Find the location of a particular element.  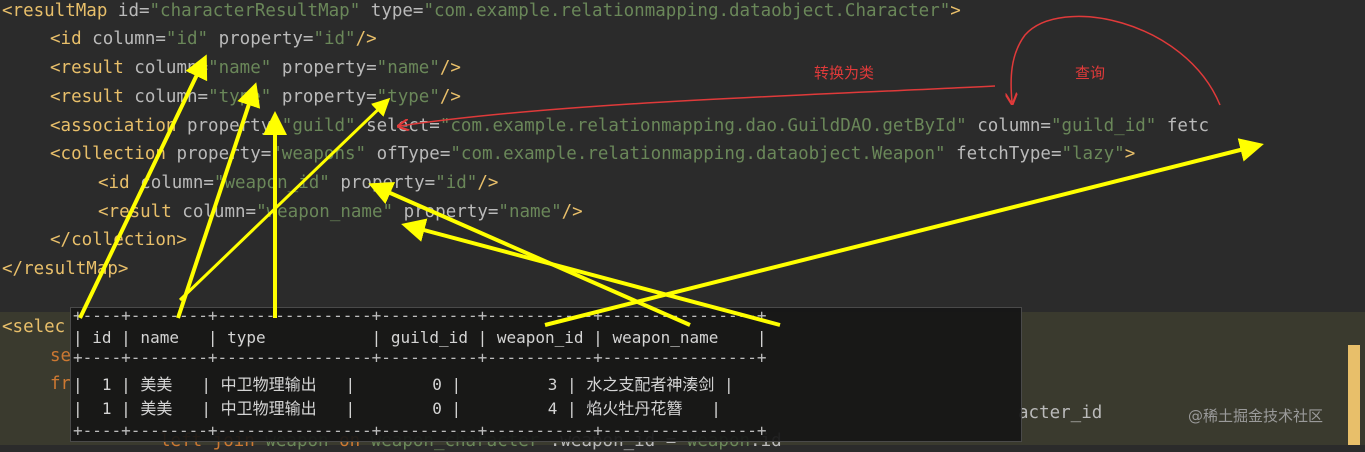

annotation-query-label: 查询 is located at coordinates (1090, 73).